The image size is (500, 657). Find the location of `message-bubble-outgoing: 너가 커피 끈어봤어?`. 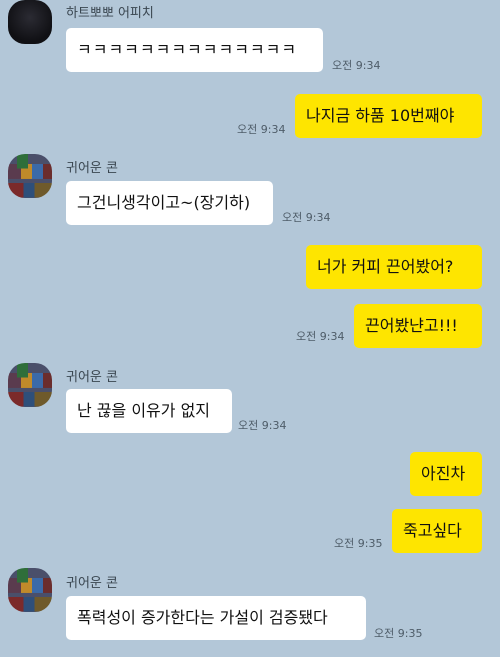

message-bubble-outgoing: 너가 커피 끈어봤어? is located at coordinates (394, 267).